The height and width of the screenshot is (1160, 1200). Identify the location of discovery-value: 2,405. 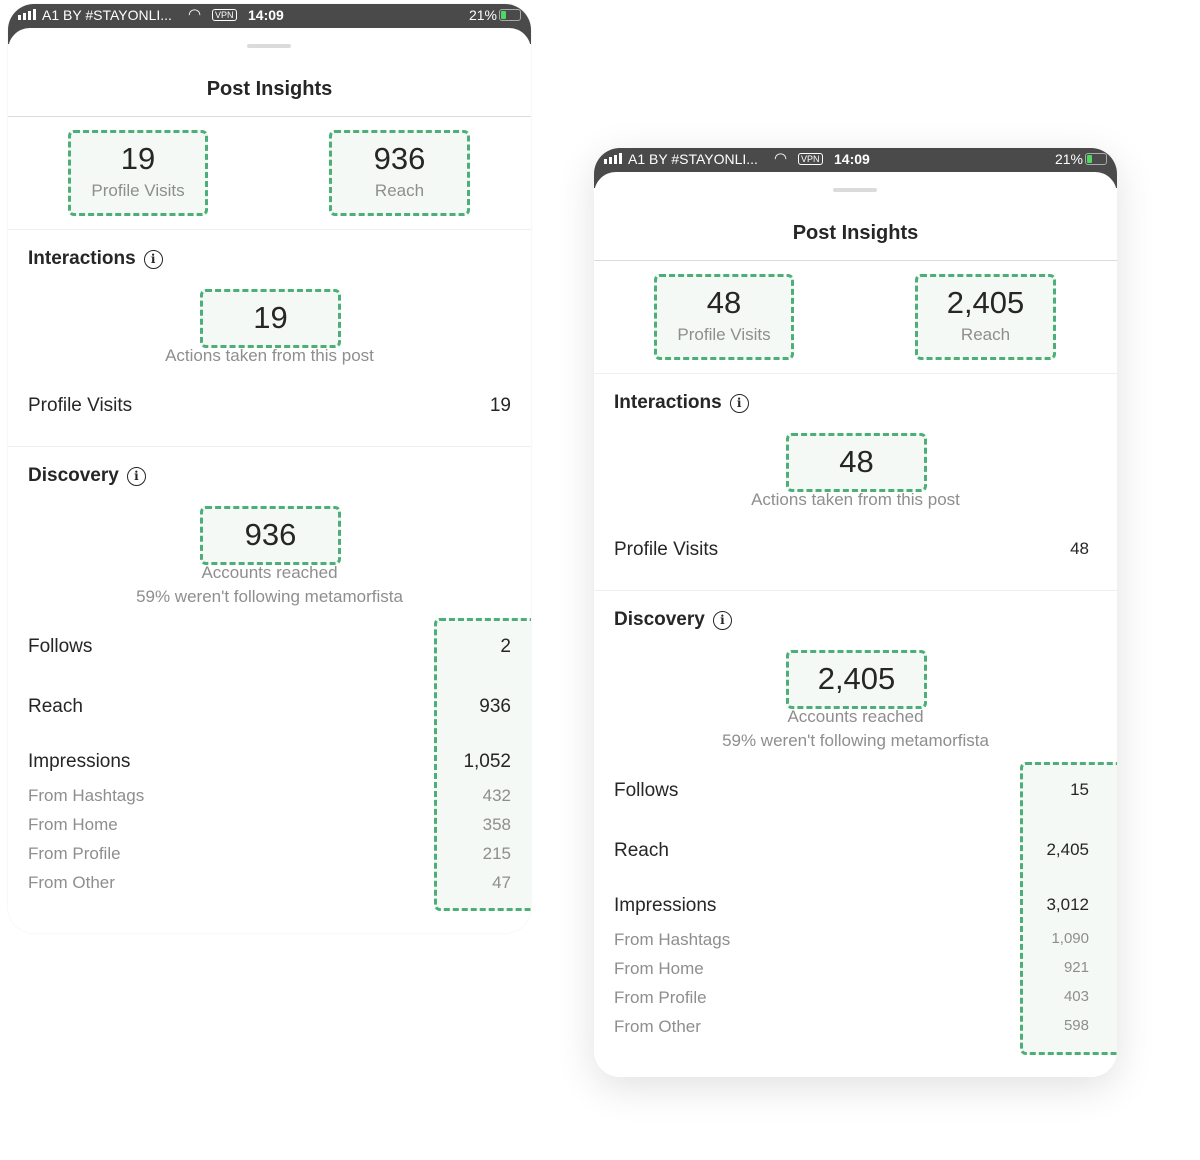
(856, 678).